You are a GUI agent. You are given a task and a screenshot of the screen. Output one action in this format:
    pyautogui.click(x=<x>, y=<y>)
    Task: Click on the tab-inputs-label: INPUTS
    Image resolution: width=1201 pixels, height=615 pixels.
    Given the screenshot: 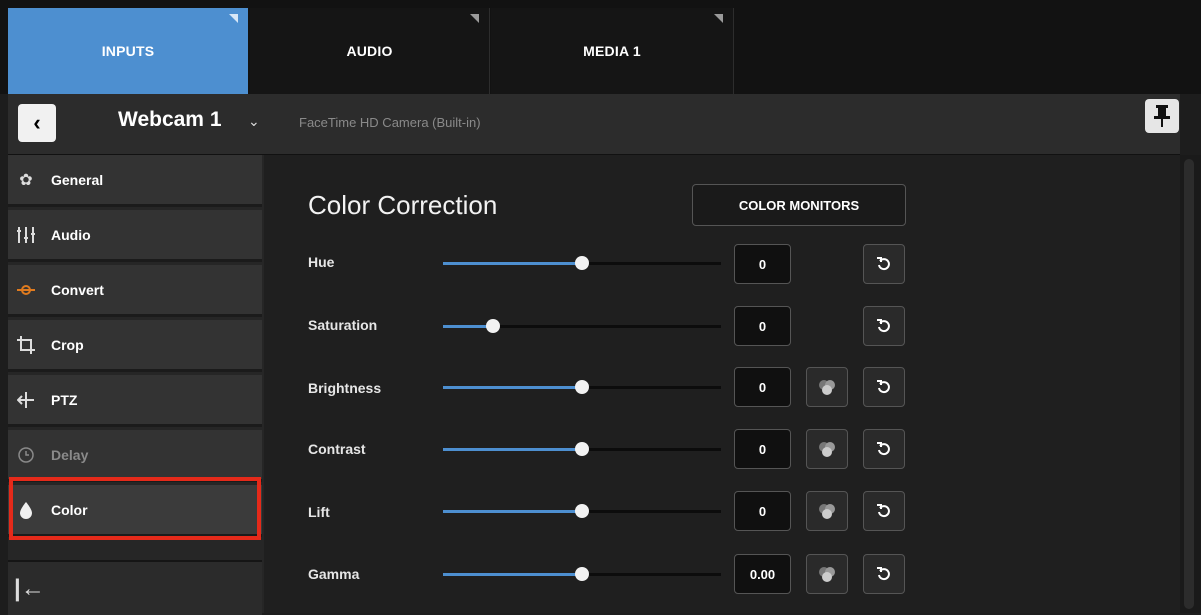 What is the action you would take?
    pyautogui.click(x=128, y=51)
    